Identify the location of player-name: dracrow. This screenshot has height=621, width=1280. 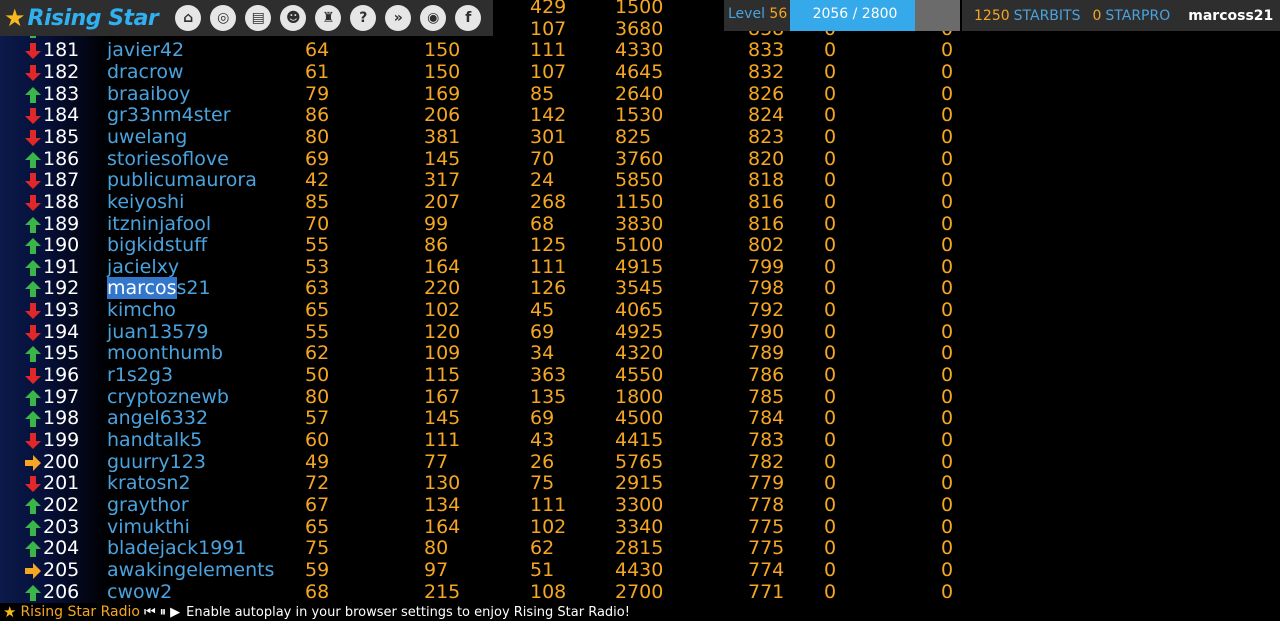
(145, 72).